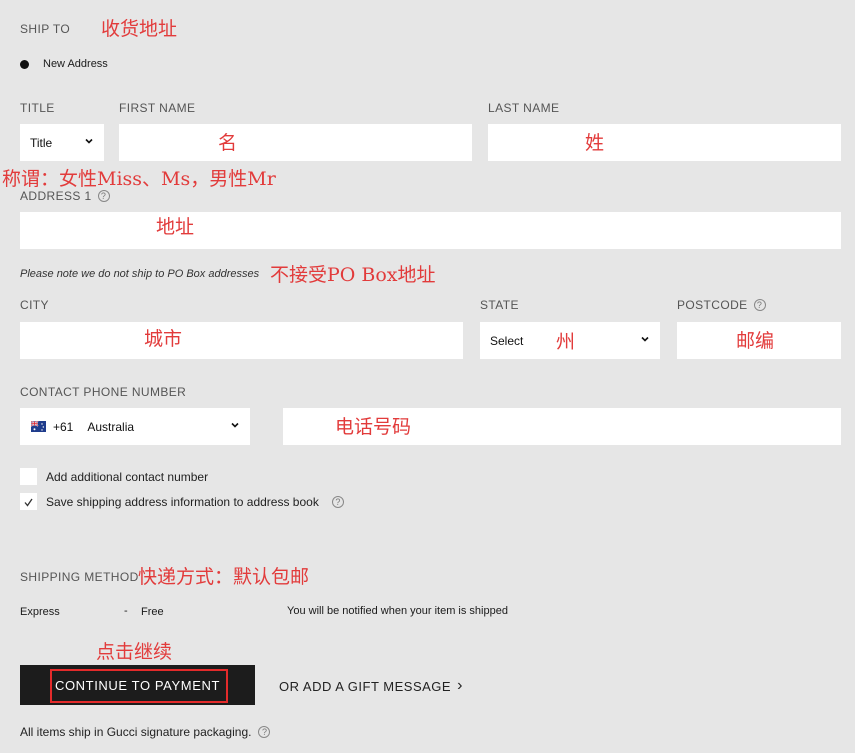  I want to click on state-select-value: Select, so click(507, 340).